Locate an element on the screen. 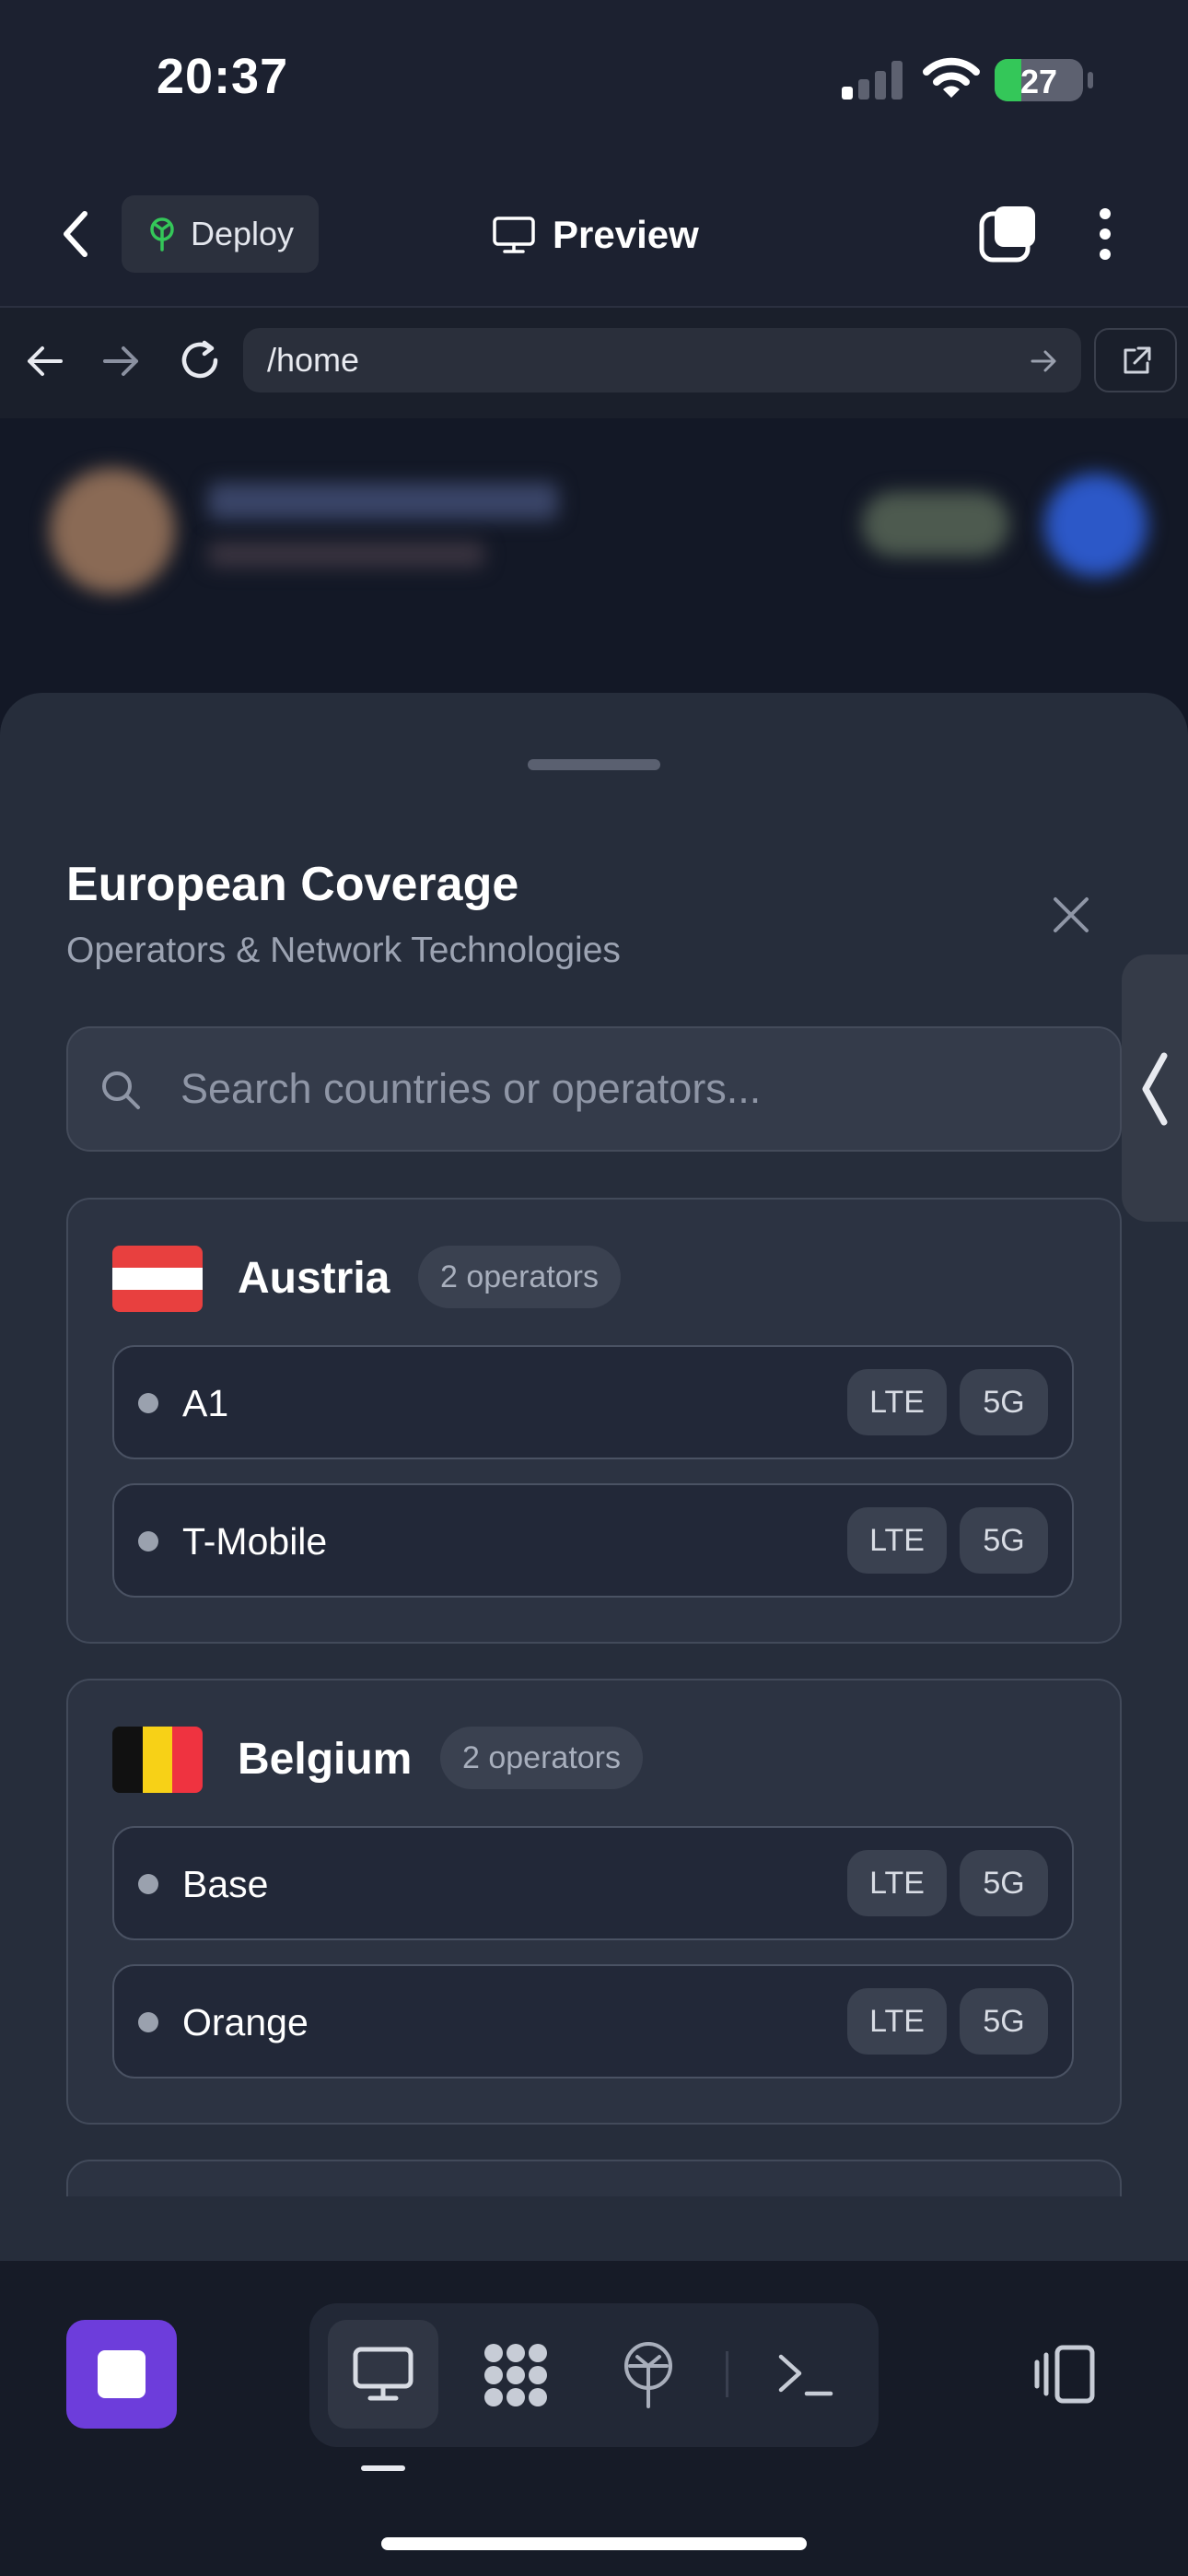  sheet-title: European Coverage is located at coordinates (292, 884).